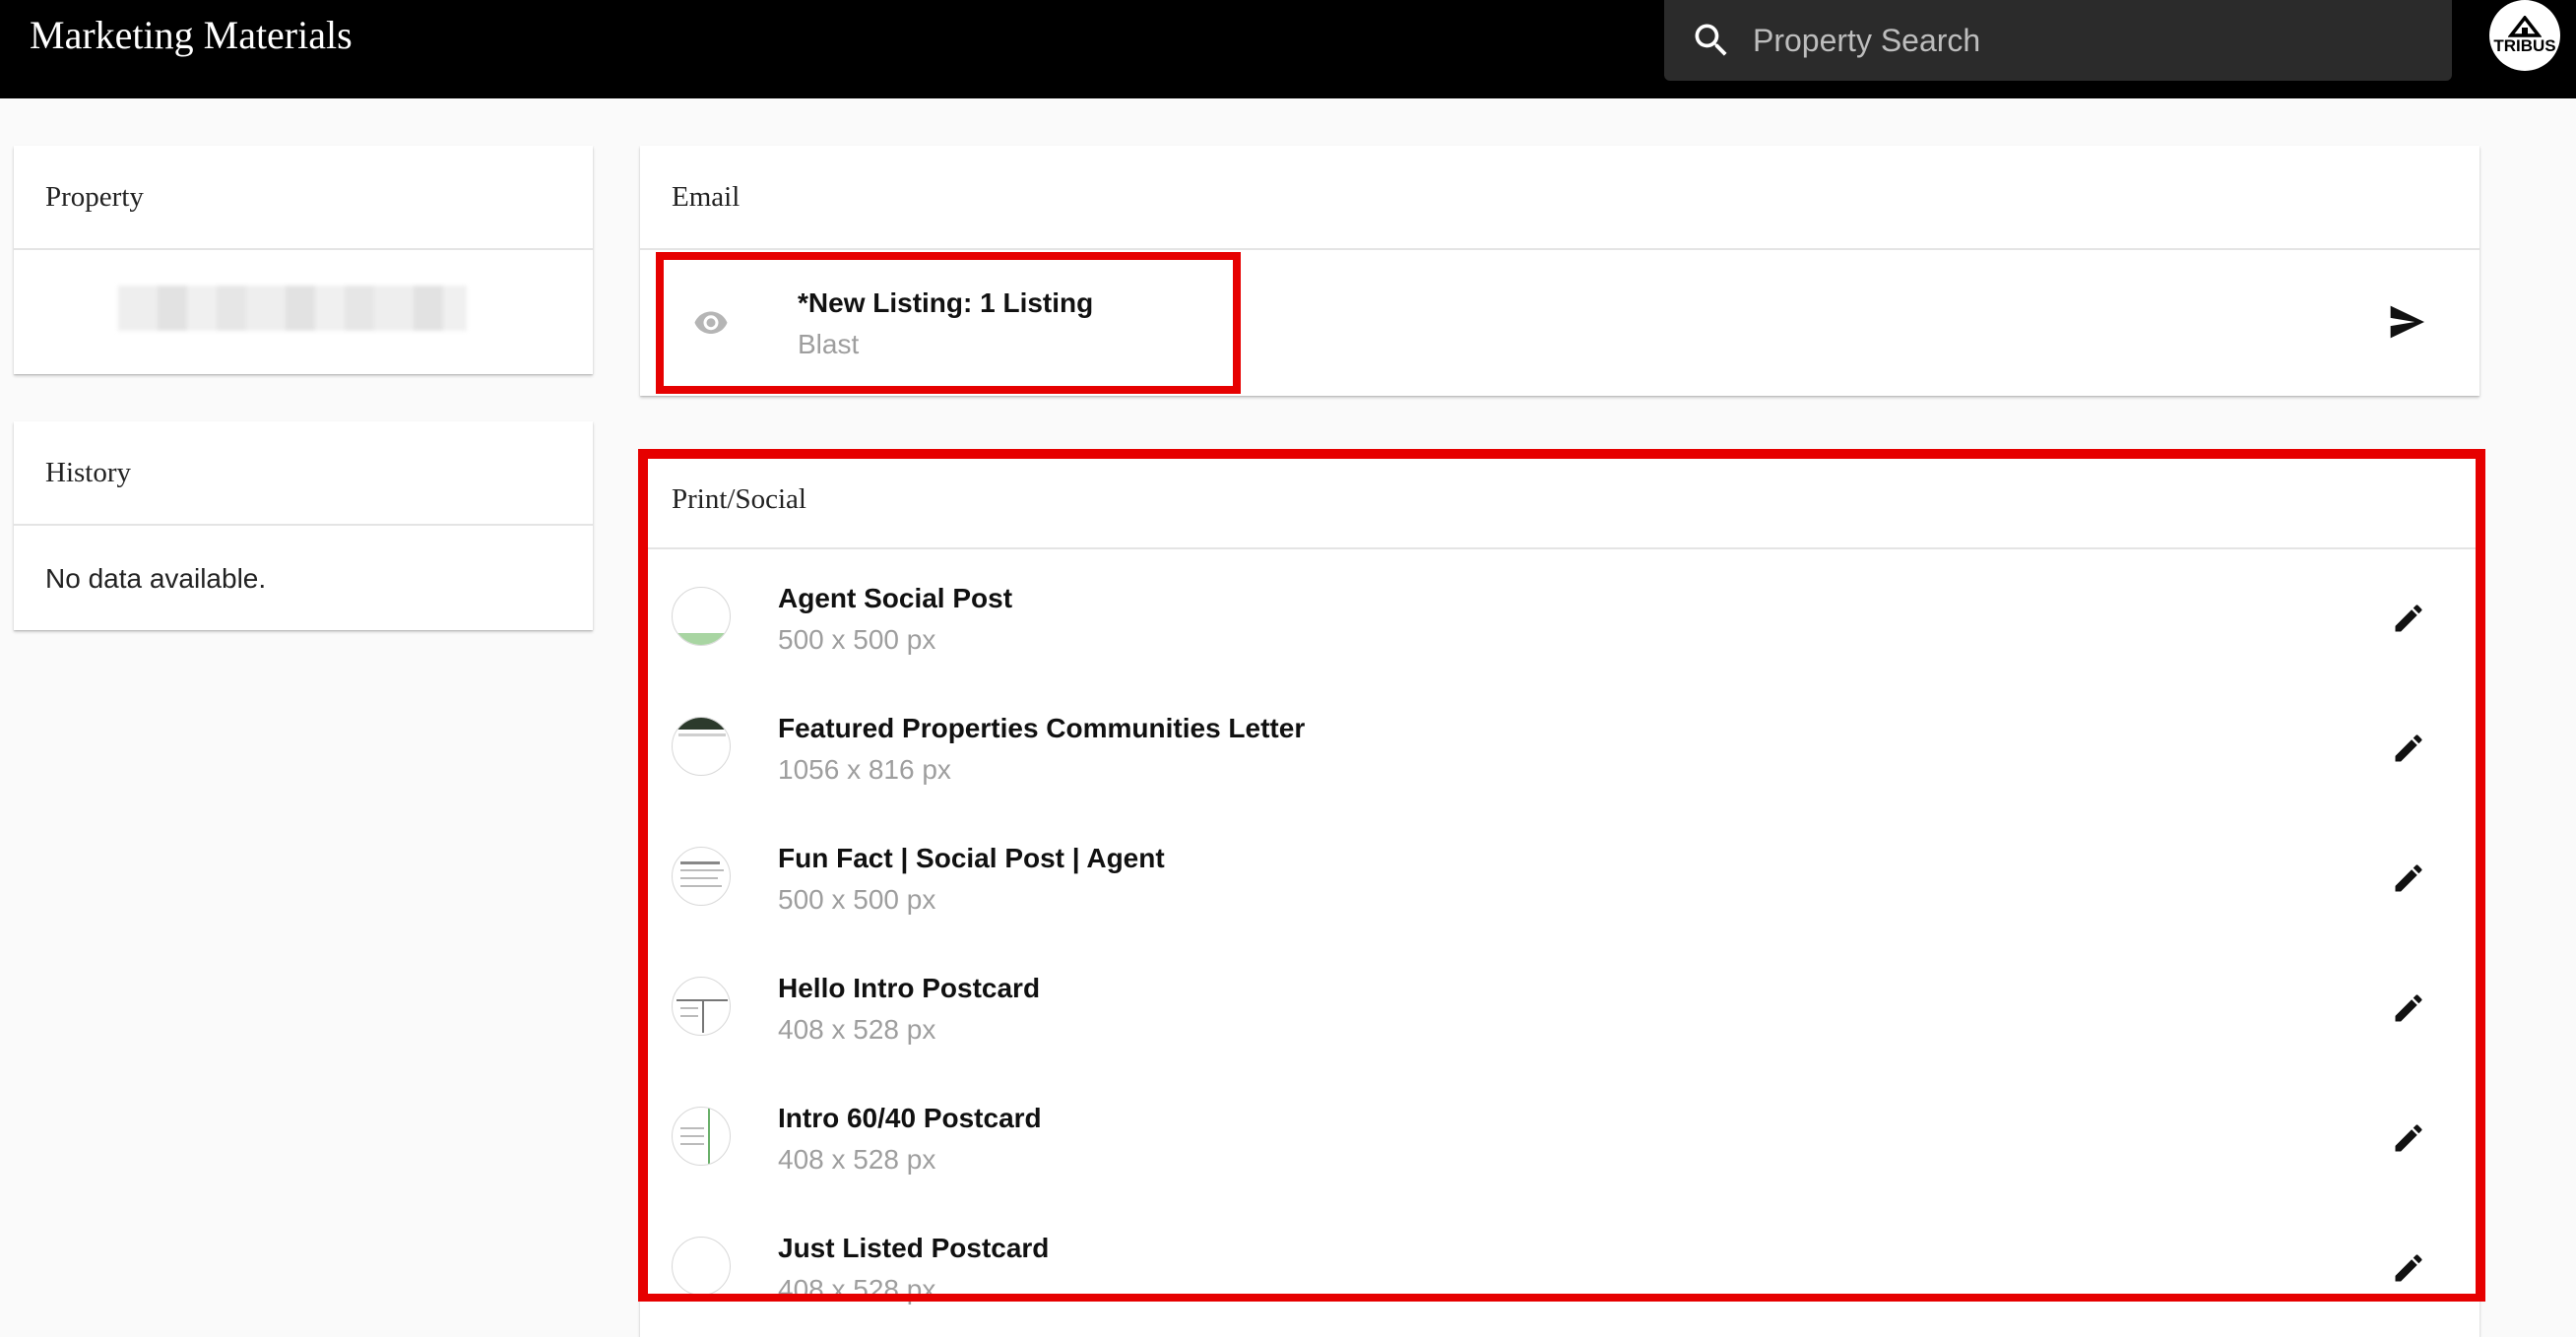 This screenshot has width=2576, height=1337. Describe the element at coordinates (303, 474) in the screenshot. I see `history-card-title: History` at that location.